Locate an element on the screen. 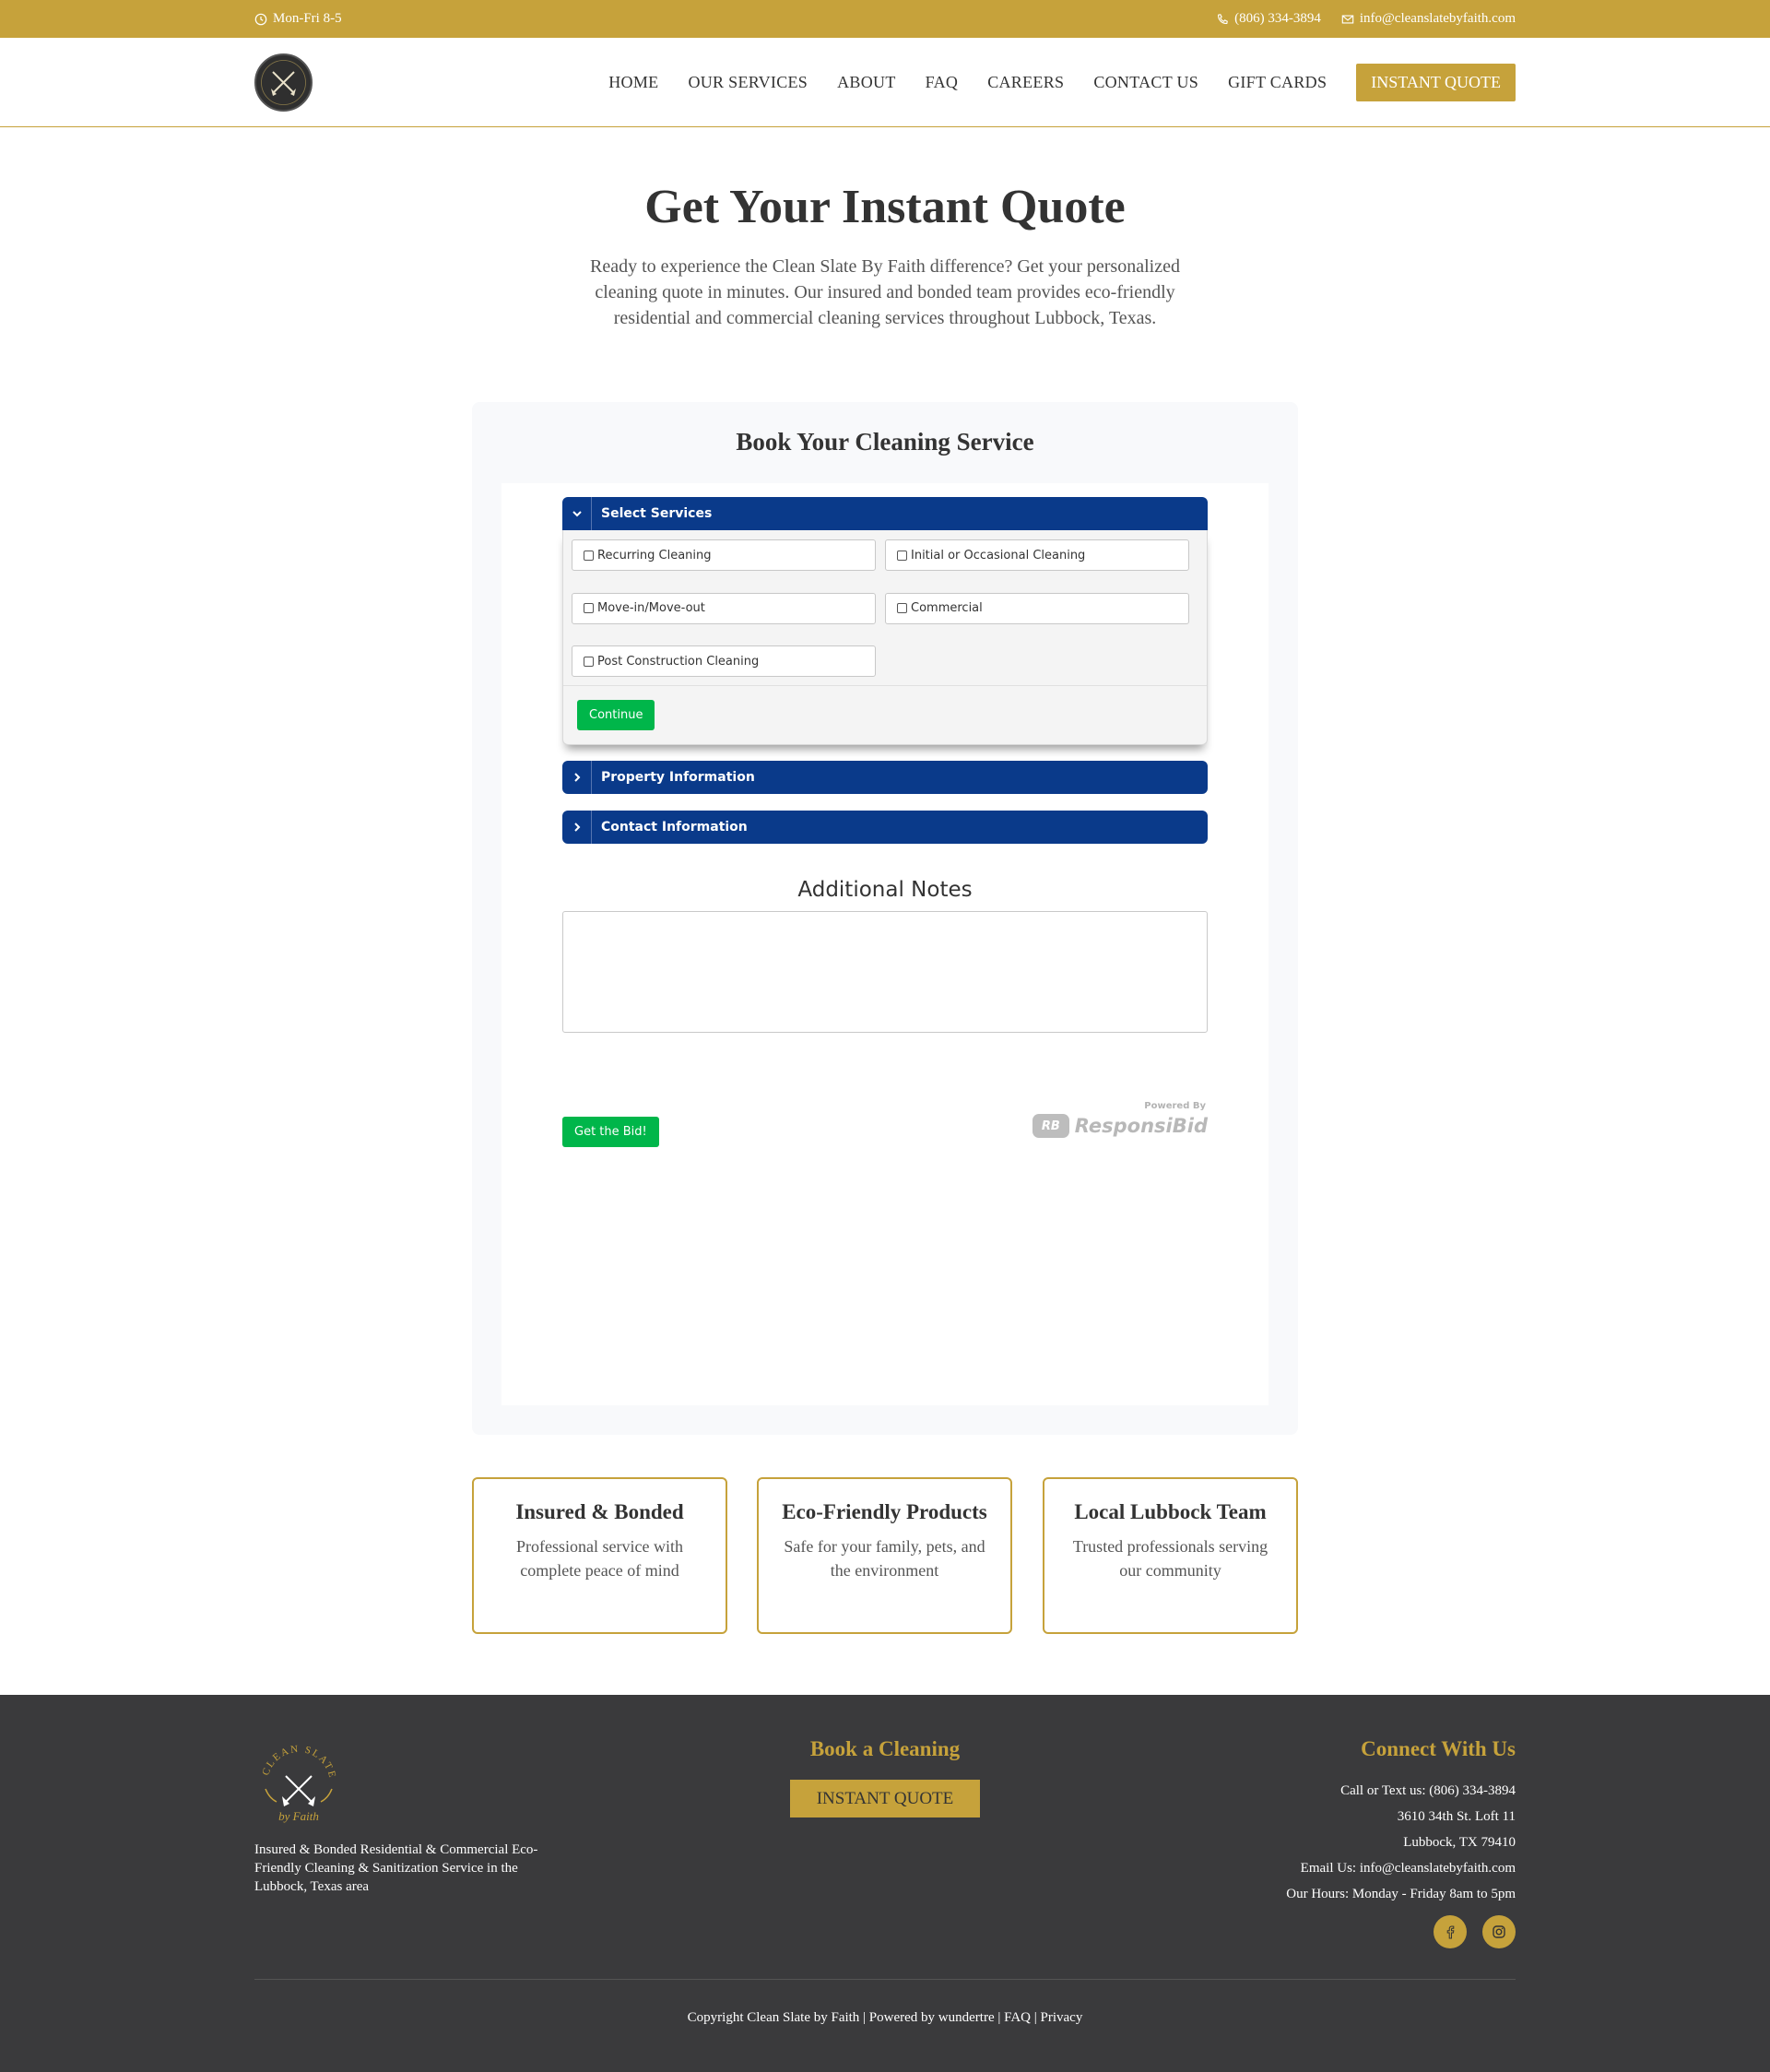 The height and width of the screenshot is (2072, 1770). nav-faq: FAQ is located at coordinates (942, 82).